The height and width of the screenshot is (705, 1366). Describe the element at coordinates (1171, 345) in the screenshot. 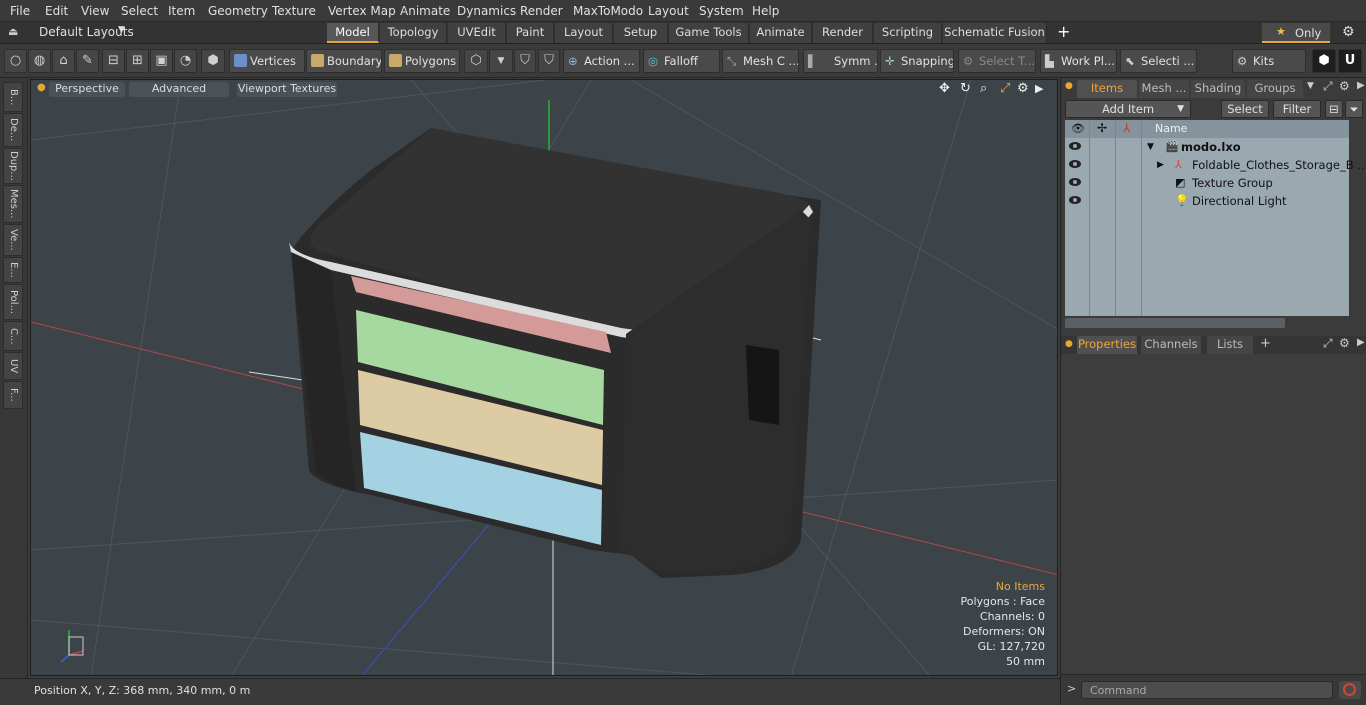

I see `tab-channels: Channels` at that location.